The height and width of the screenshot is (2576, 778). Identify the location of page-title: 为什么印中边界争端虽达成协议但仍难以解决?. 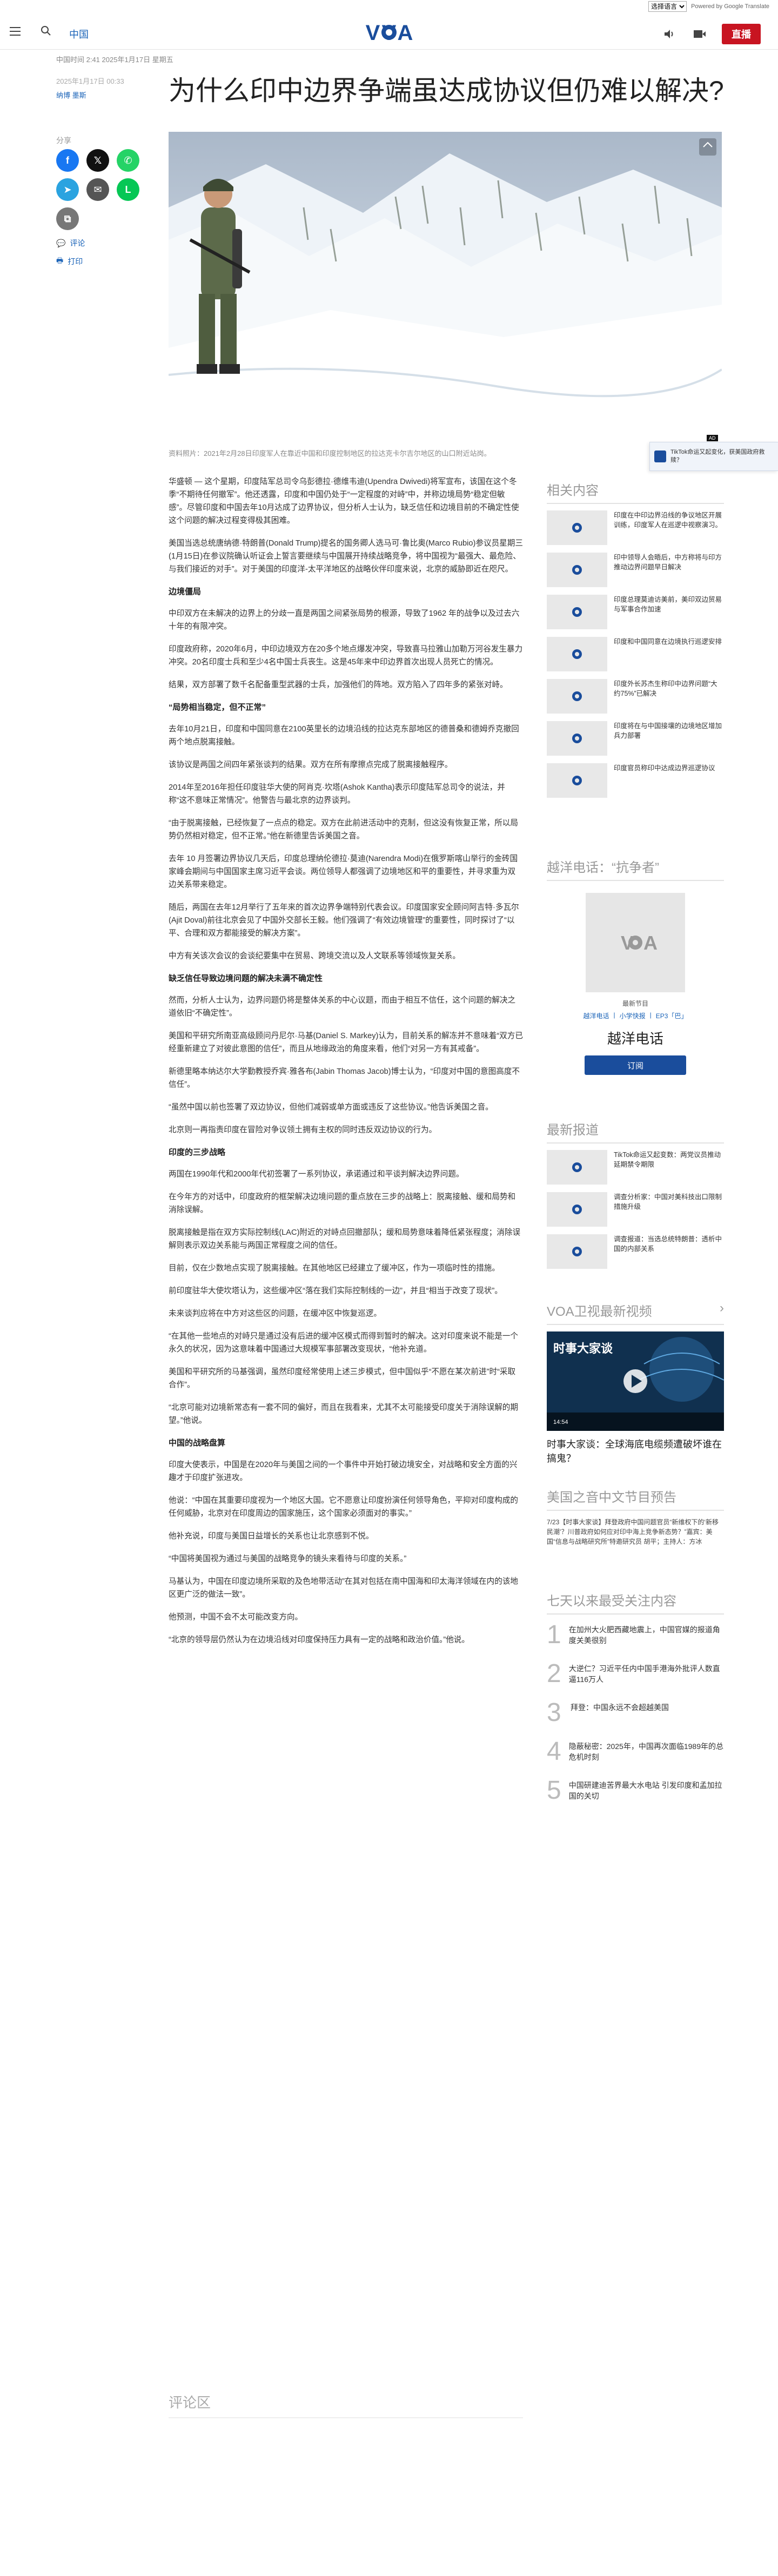
(446, 91).